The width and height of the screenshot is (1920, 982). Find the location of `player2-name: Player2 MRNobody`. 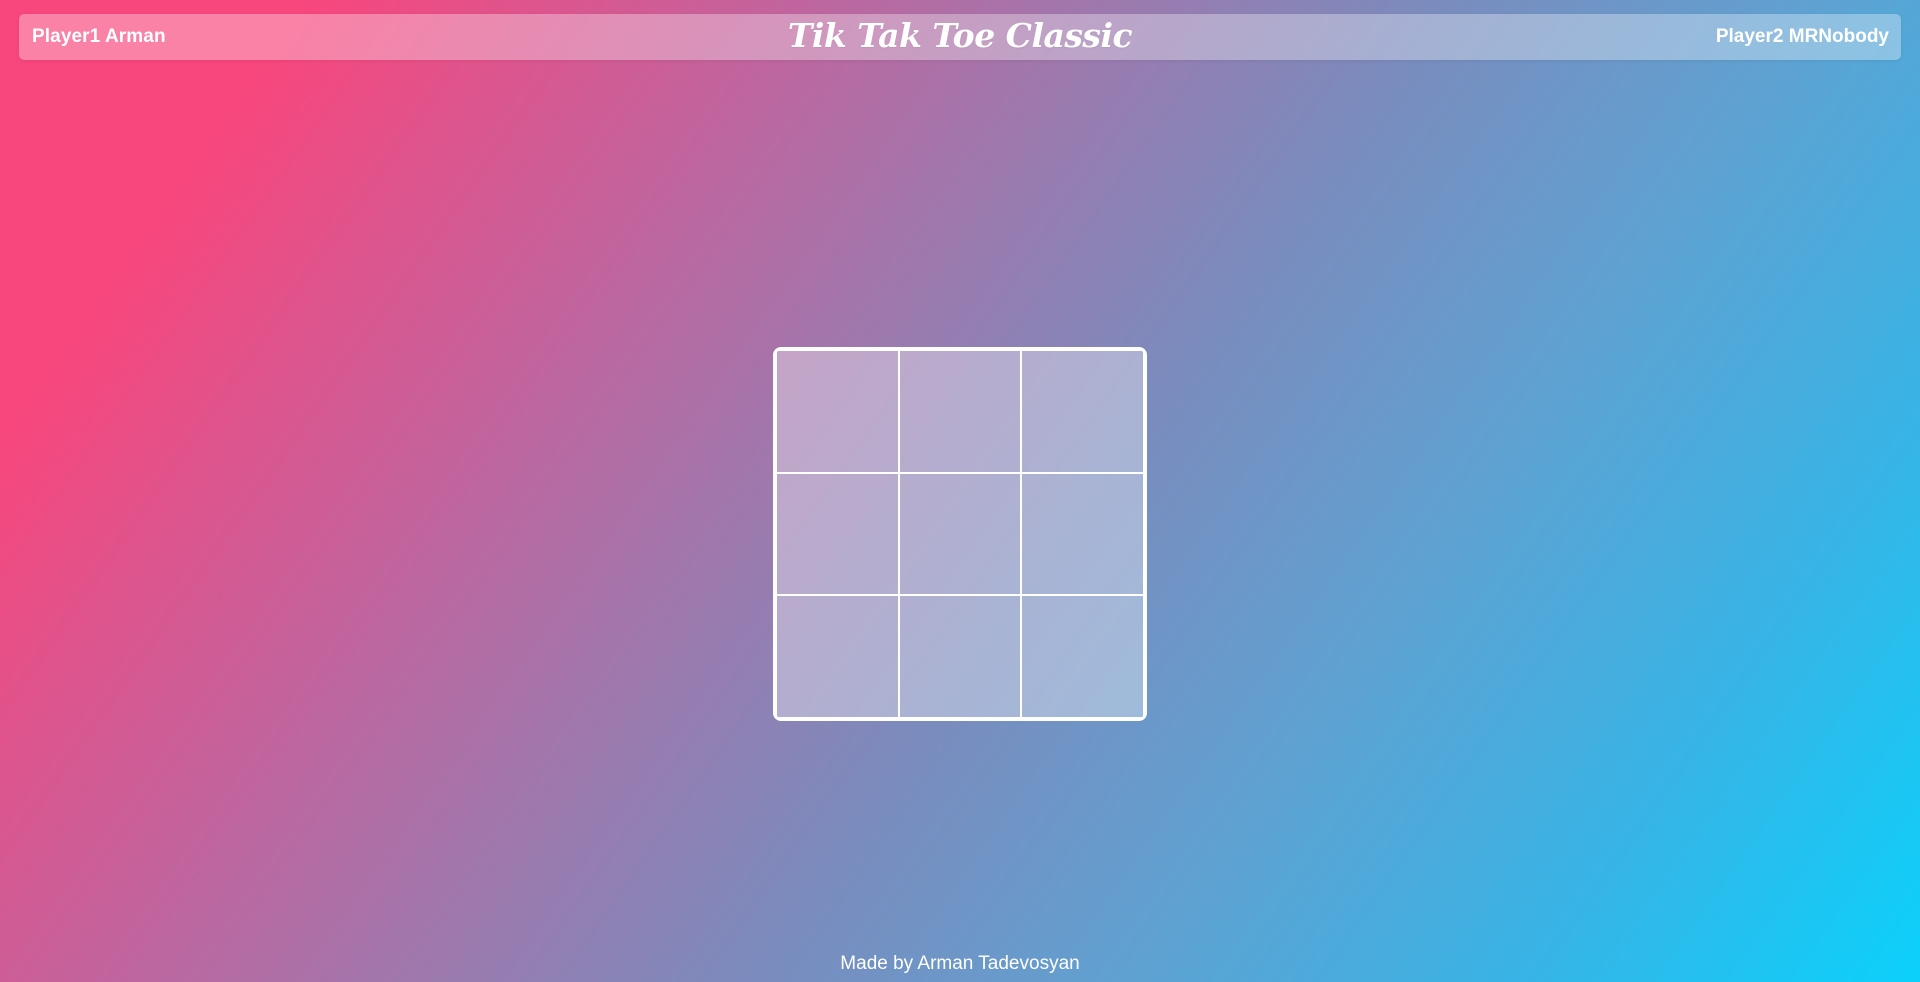

player2-name: Player2 MRNobody is located at coordinates (1802, 36).